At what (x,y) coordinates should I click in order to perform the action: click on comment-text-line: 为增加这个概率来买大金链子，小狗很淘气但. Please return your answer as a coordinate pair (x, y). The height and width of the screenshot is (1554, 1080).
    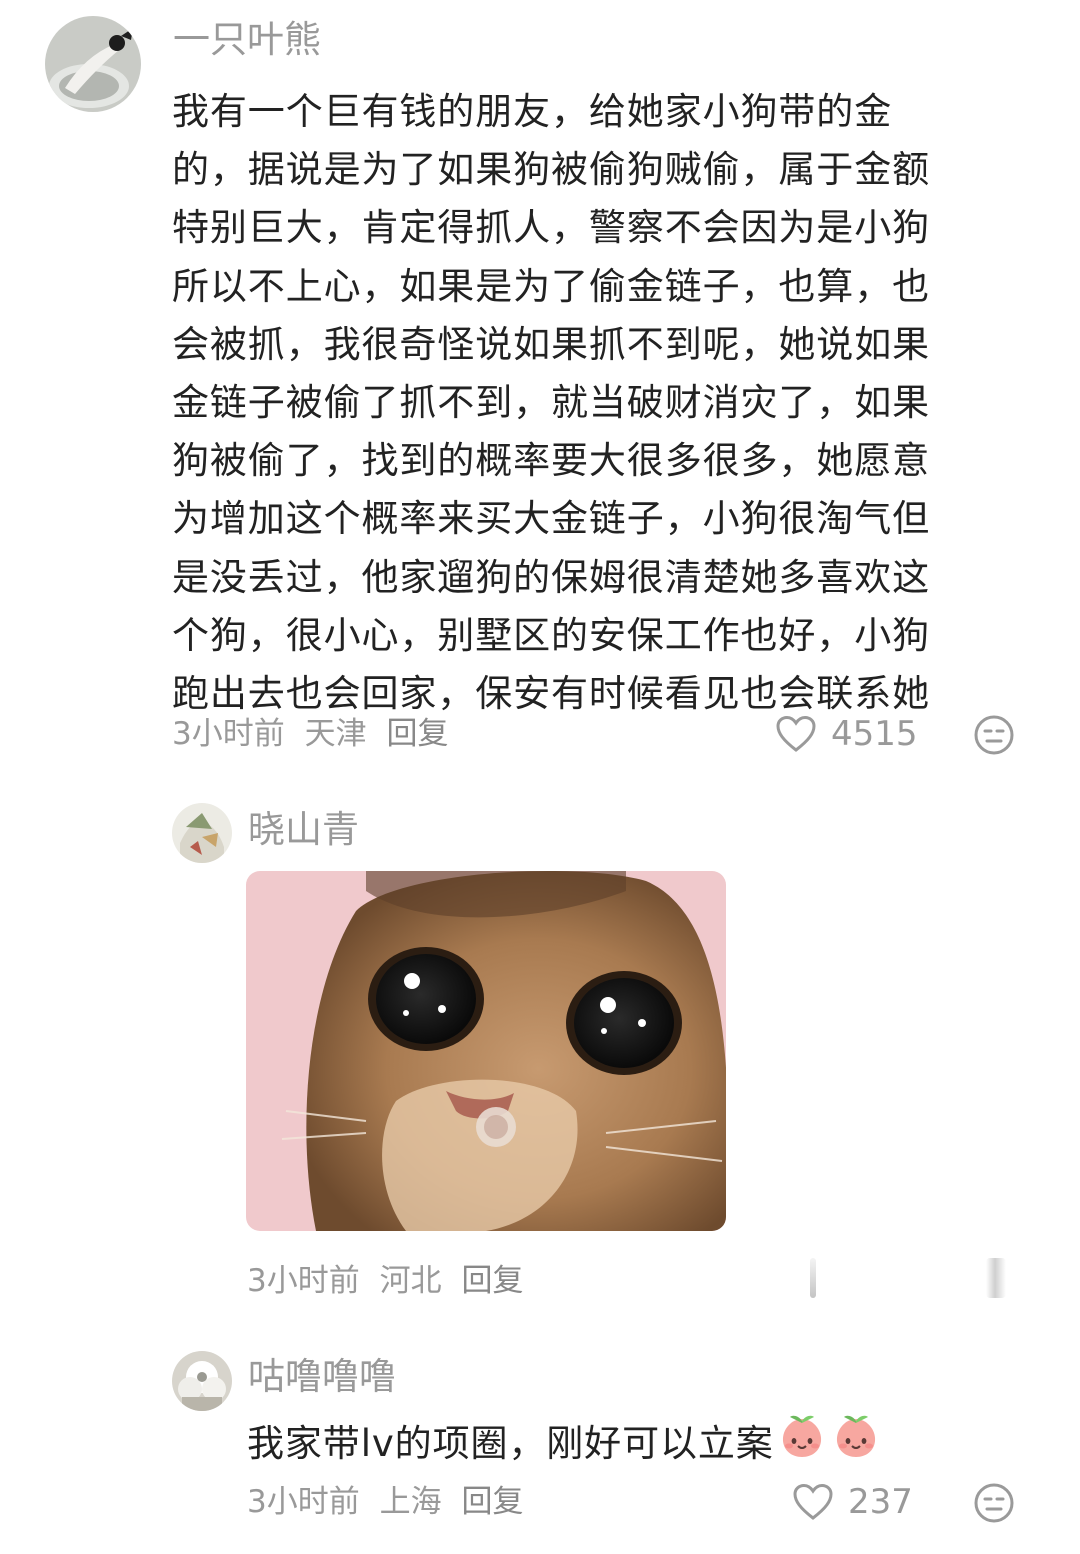
    Looking at the image, I should click on (551, 519).